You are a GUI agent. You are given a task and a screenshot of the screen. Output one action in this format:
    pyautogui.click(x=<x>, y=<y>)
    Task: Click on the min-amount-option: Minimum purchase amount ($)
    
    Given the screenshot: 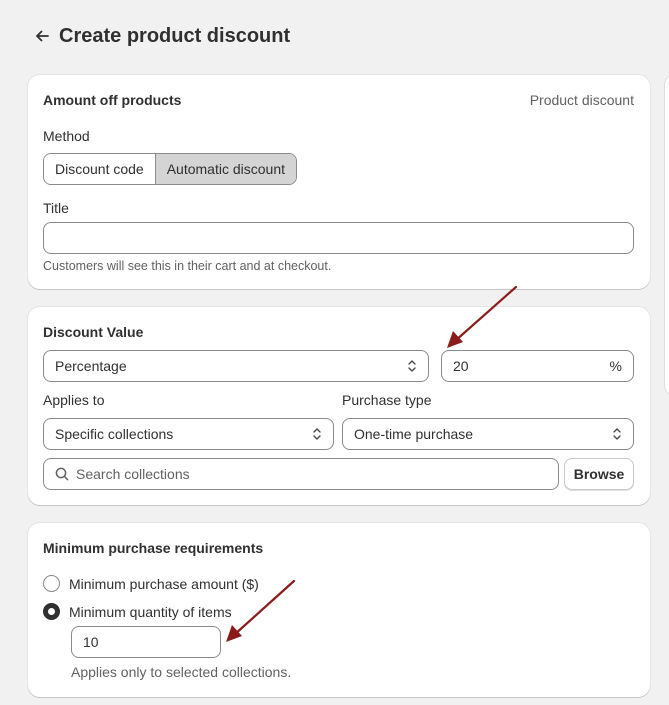 What is the action you would take?
    pyautogui.click(x=151, y=583)
    